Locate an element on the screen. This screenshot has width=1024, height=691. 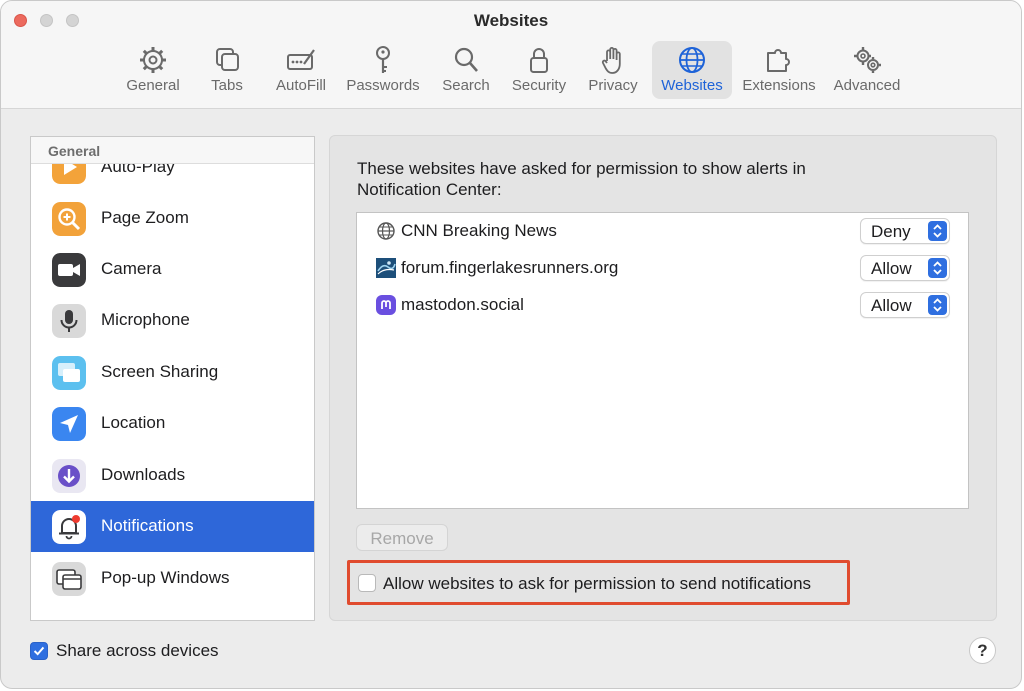
sidebar-item-label: Notifications is located at coordinates (147, 525).